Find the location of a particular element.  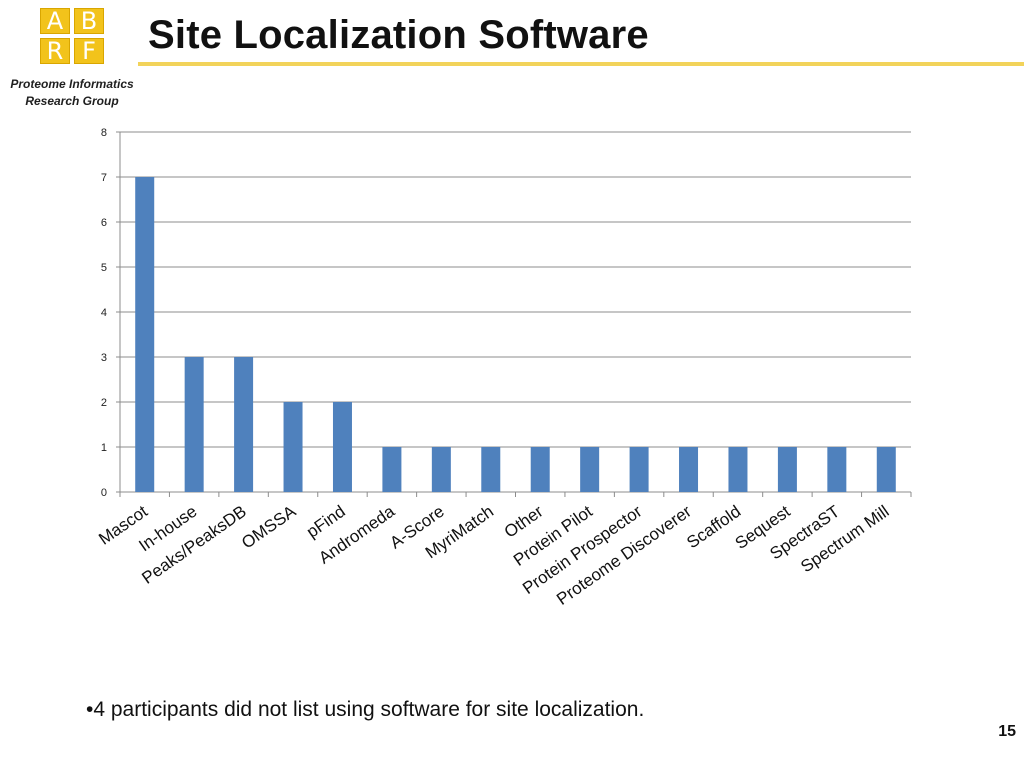

bar-andromeda is located at coordinates (392, 469).